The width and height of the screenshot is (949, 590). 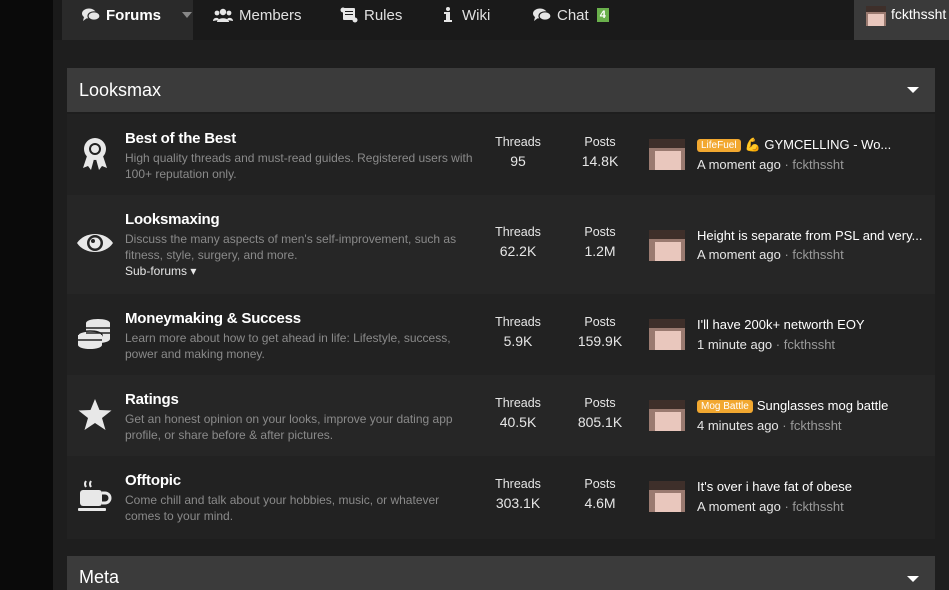 What do you see at coordinates (172, 219) in the screenshot?
I see `forum-title: Looksmaxing` at bounding box center [172, 219].